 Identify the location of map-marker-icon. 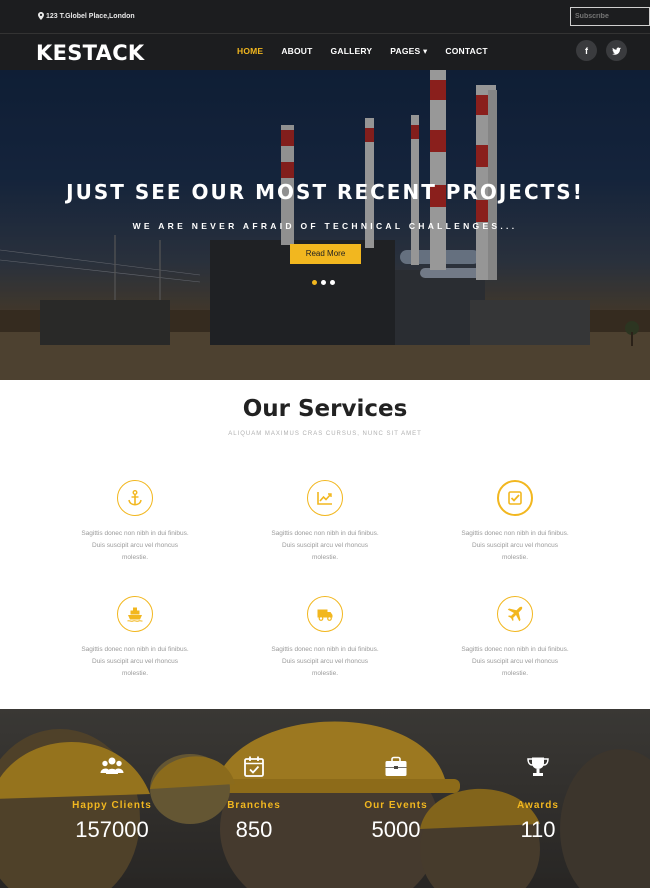
(41, 16).